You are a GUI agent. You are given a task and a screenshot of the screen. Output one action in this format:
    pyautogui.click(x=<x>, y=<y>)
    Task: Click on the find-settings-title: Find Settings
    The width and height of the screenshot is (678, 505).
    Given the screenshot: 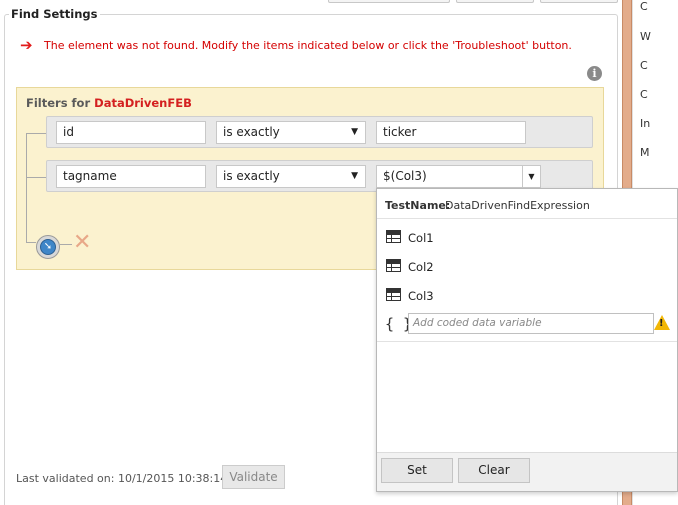 What is the action you would take?
    pyautogui.click(x=54, y=14)
    